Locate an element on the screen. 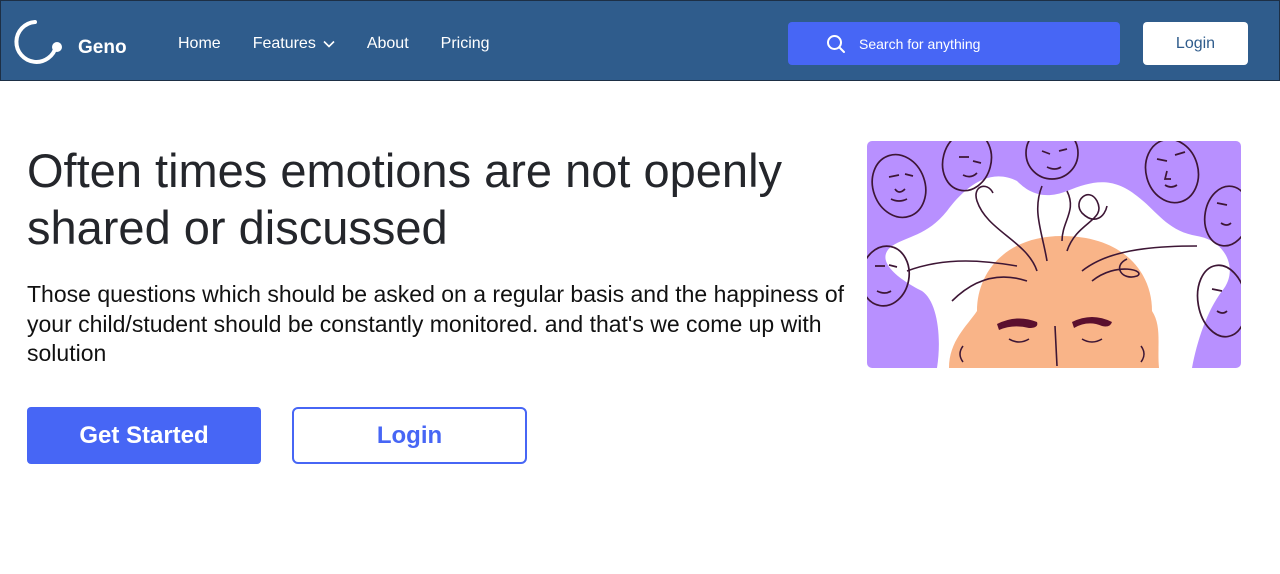  chevron-down-icon is located at coordinates (329, 44).